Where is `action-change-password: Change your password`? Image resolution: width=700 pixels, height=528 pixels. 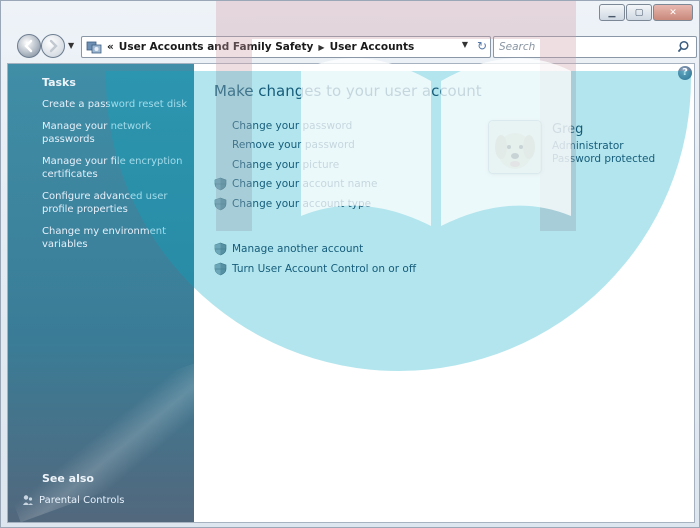 action-change-password: Change your password is located at coordinates (334, 126).